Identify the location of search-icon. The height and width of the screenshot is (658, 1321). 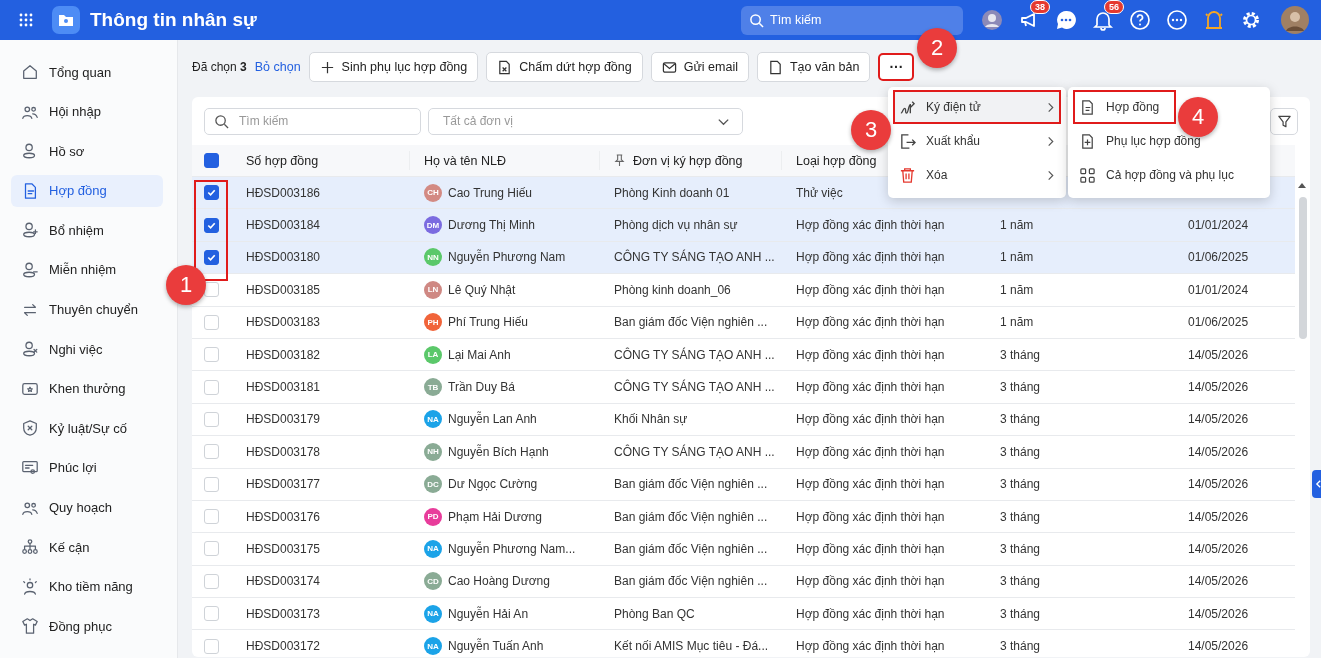
(221, 121).